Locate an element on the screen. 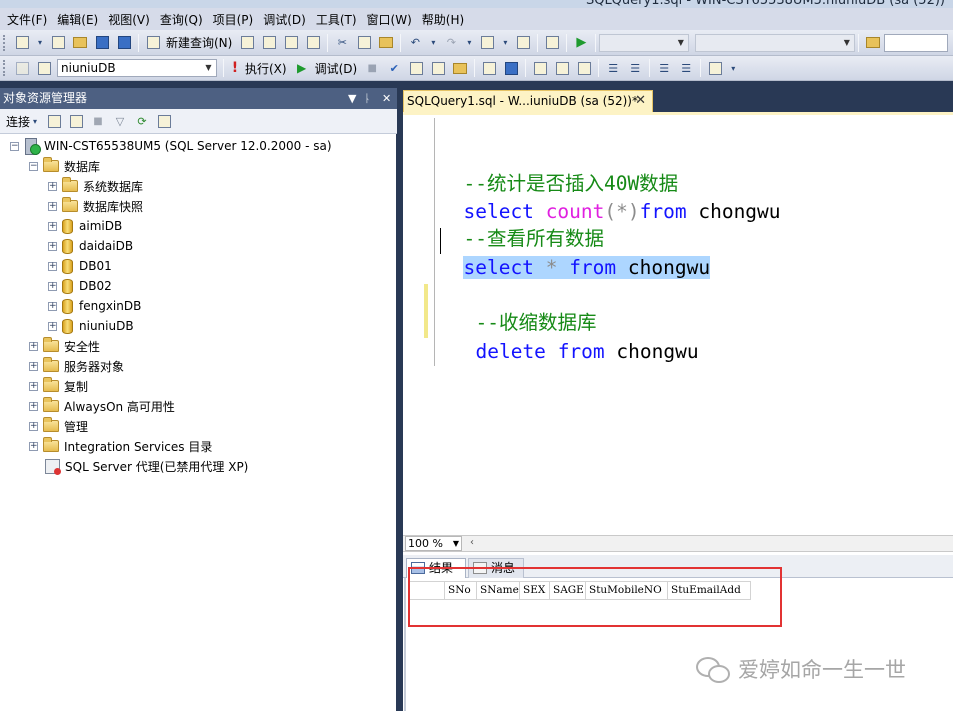 Image resolution: width=953 pixels, height=711 pixels. tree-node-alwayson: + AlwaysOn 高可用性 is located at coordinates (102, 406).